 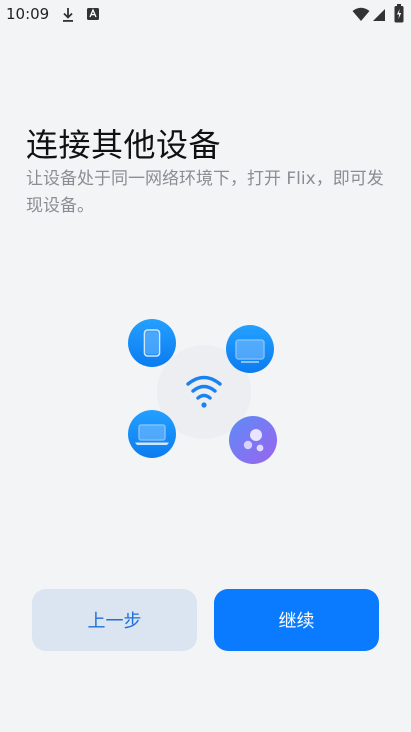 I want to click on apps-icon, so click(x=253, y=440).